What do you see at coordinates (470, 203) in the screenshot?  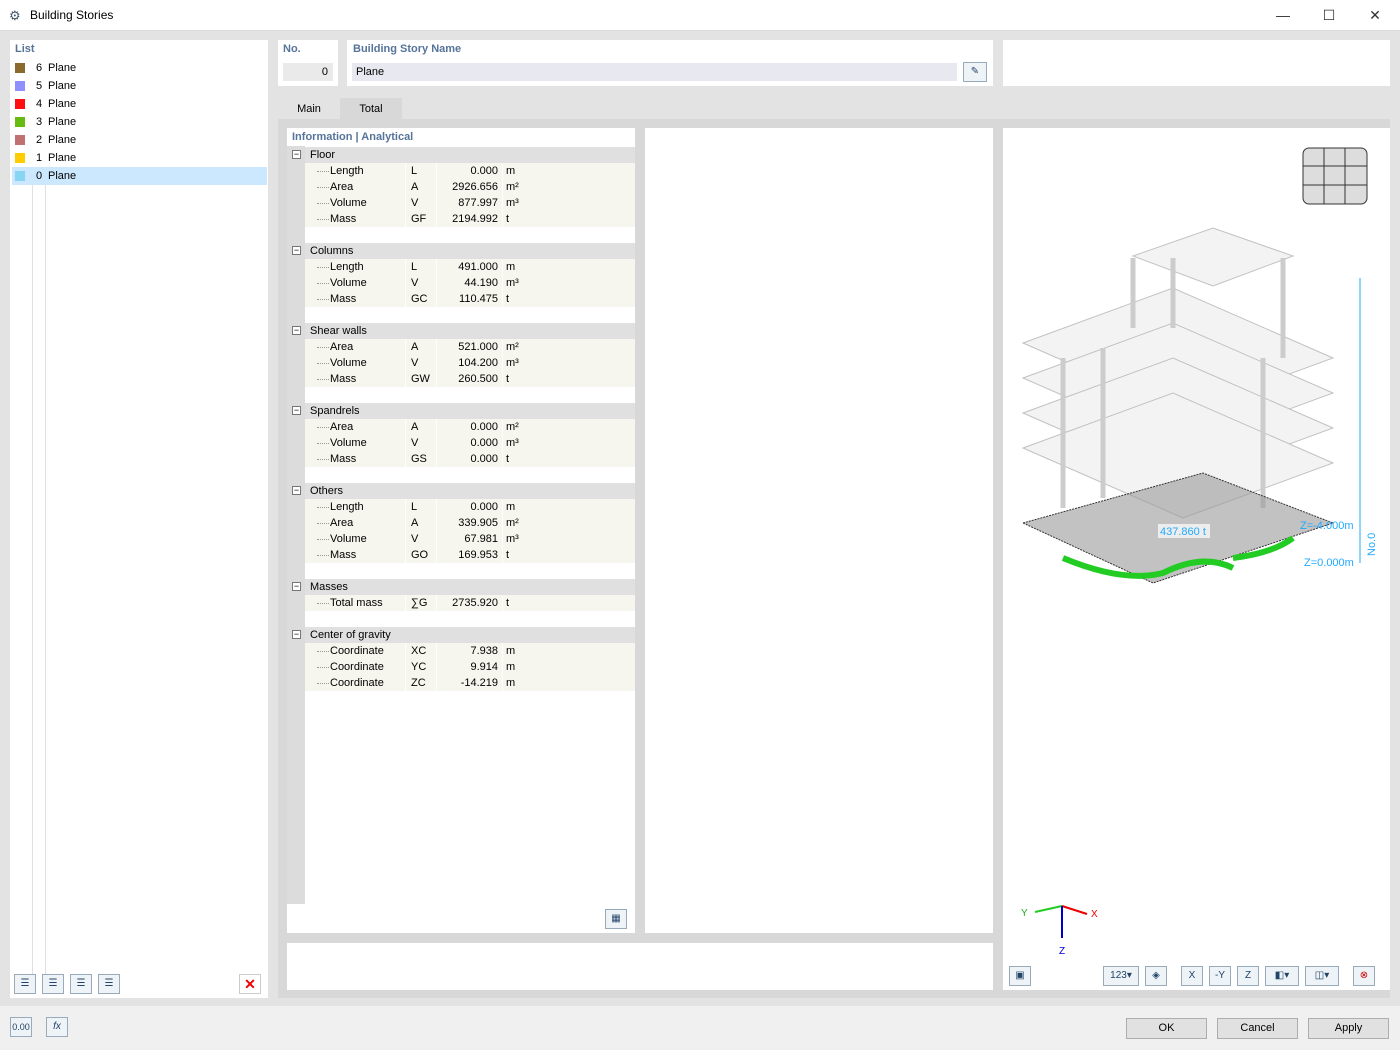 I see `table-row: Volume V 877.997 m³` at bounding box center [470, 203].